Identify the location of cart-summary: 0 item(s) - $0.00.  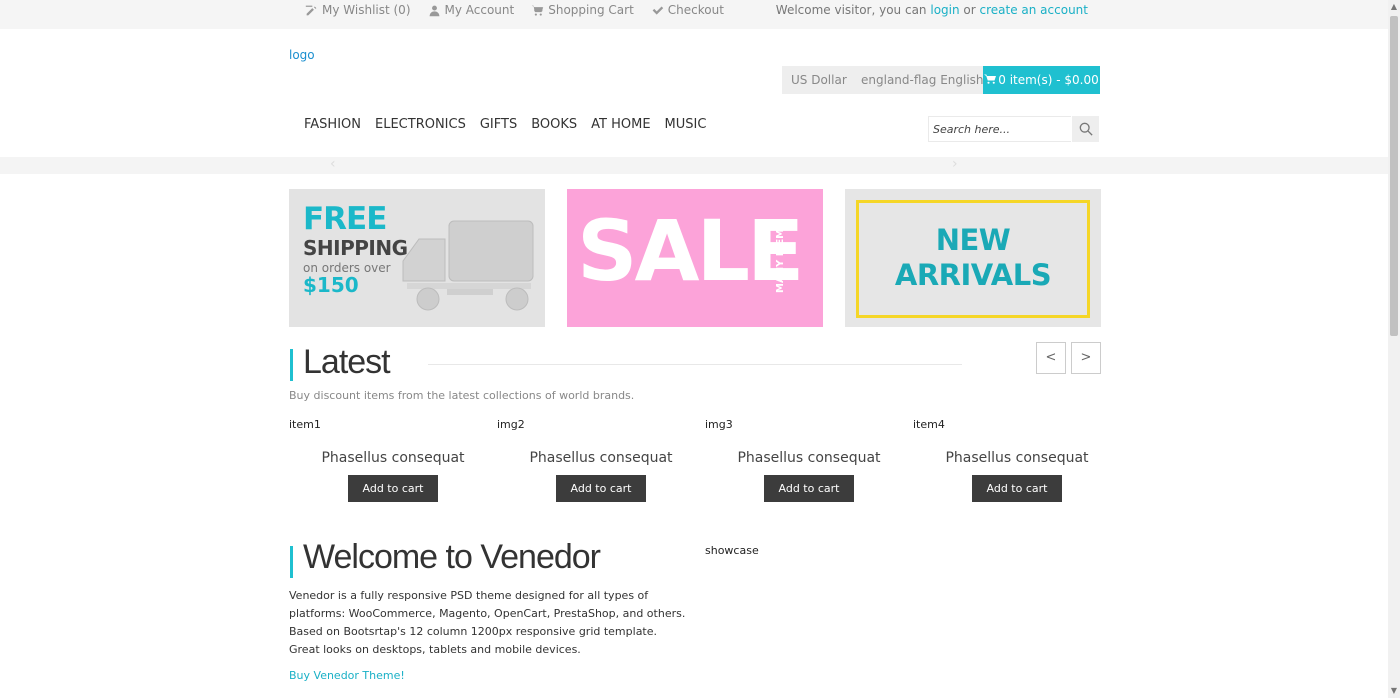
(1048, 80).